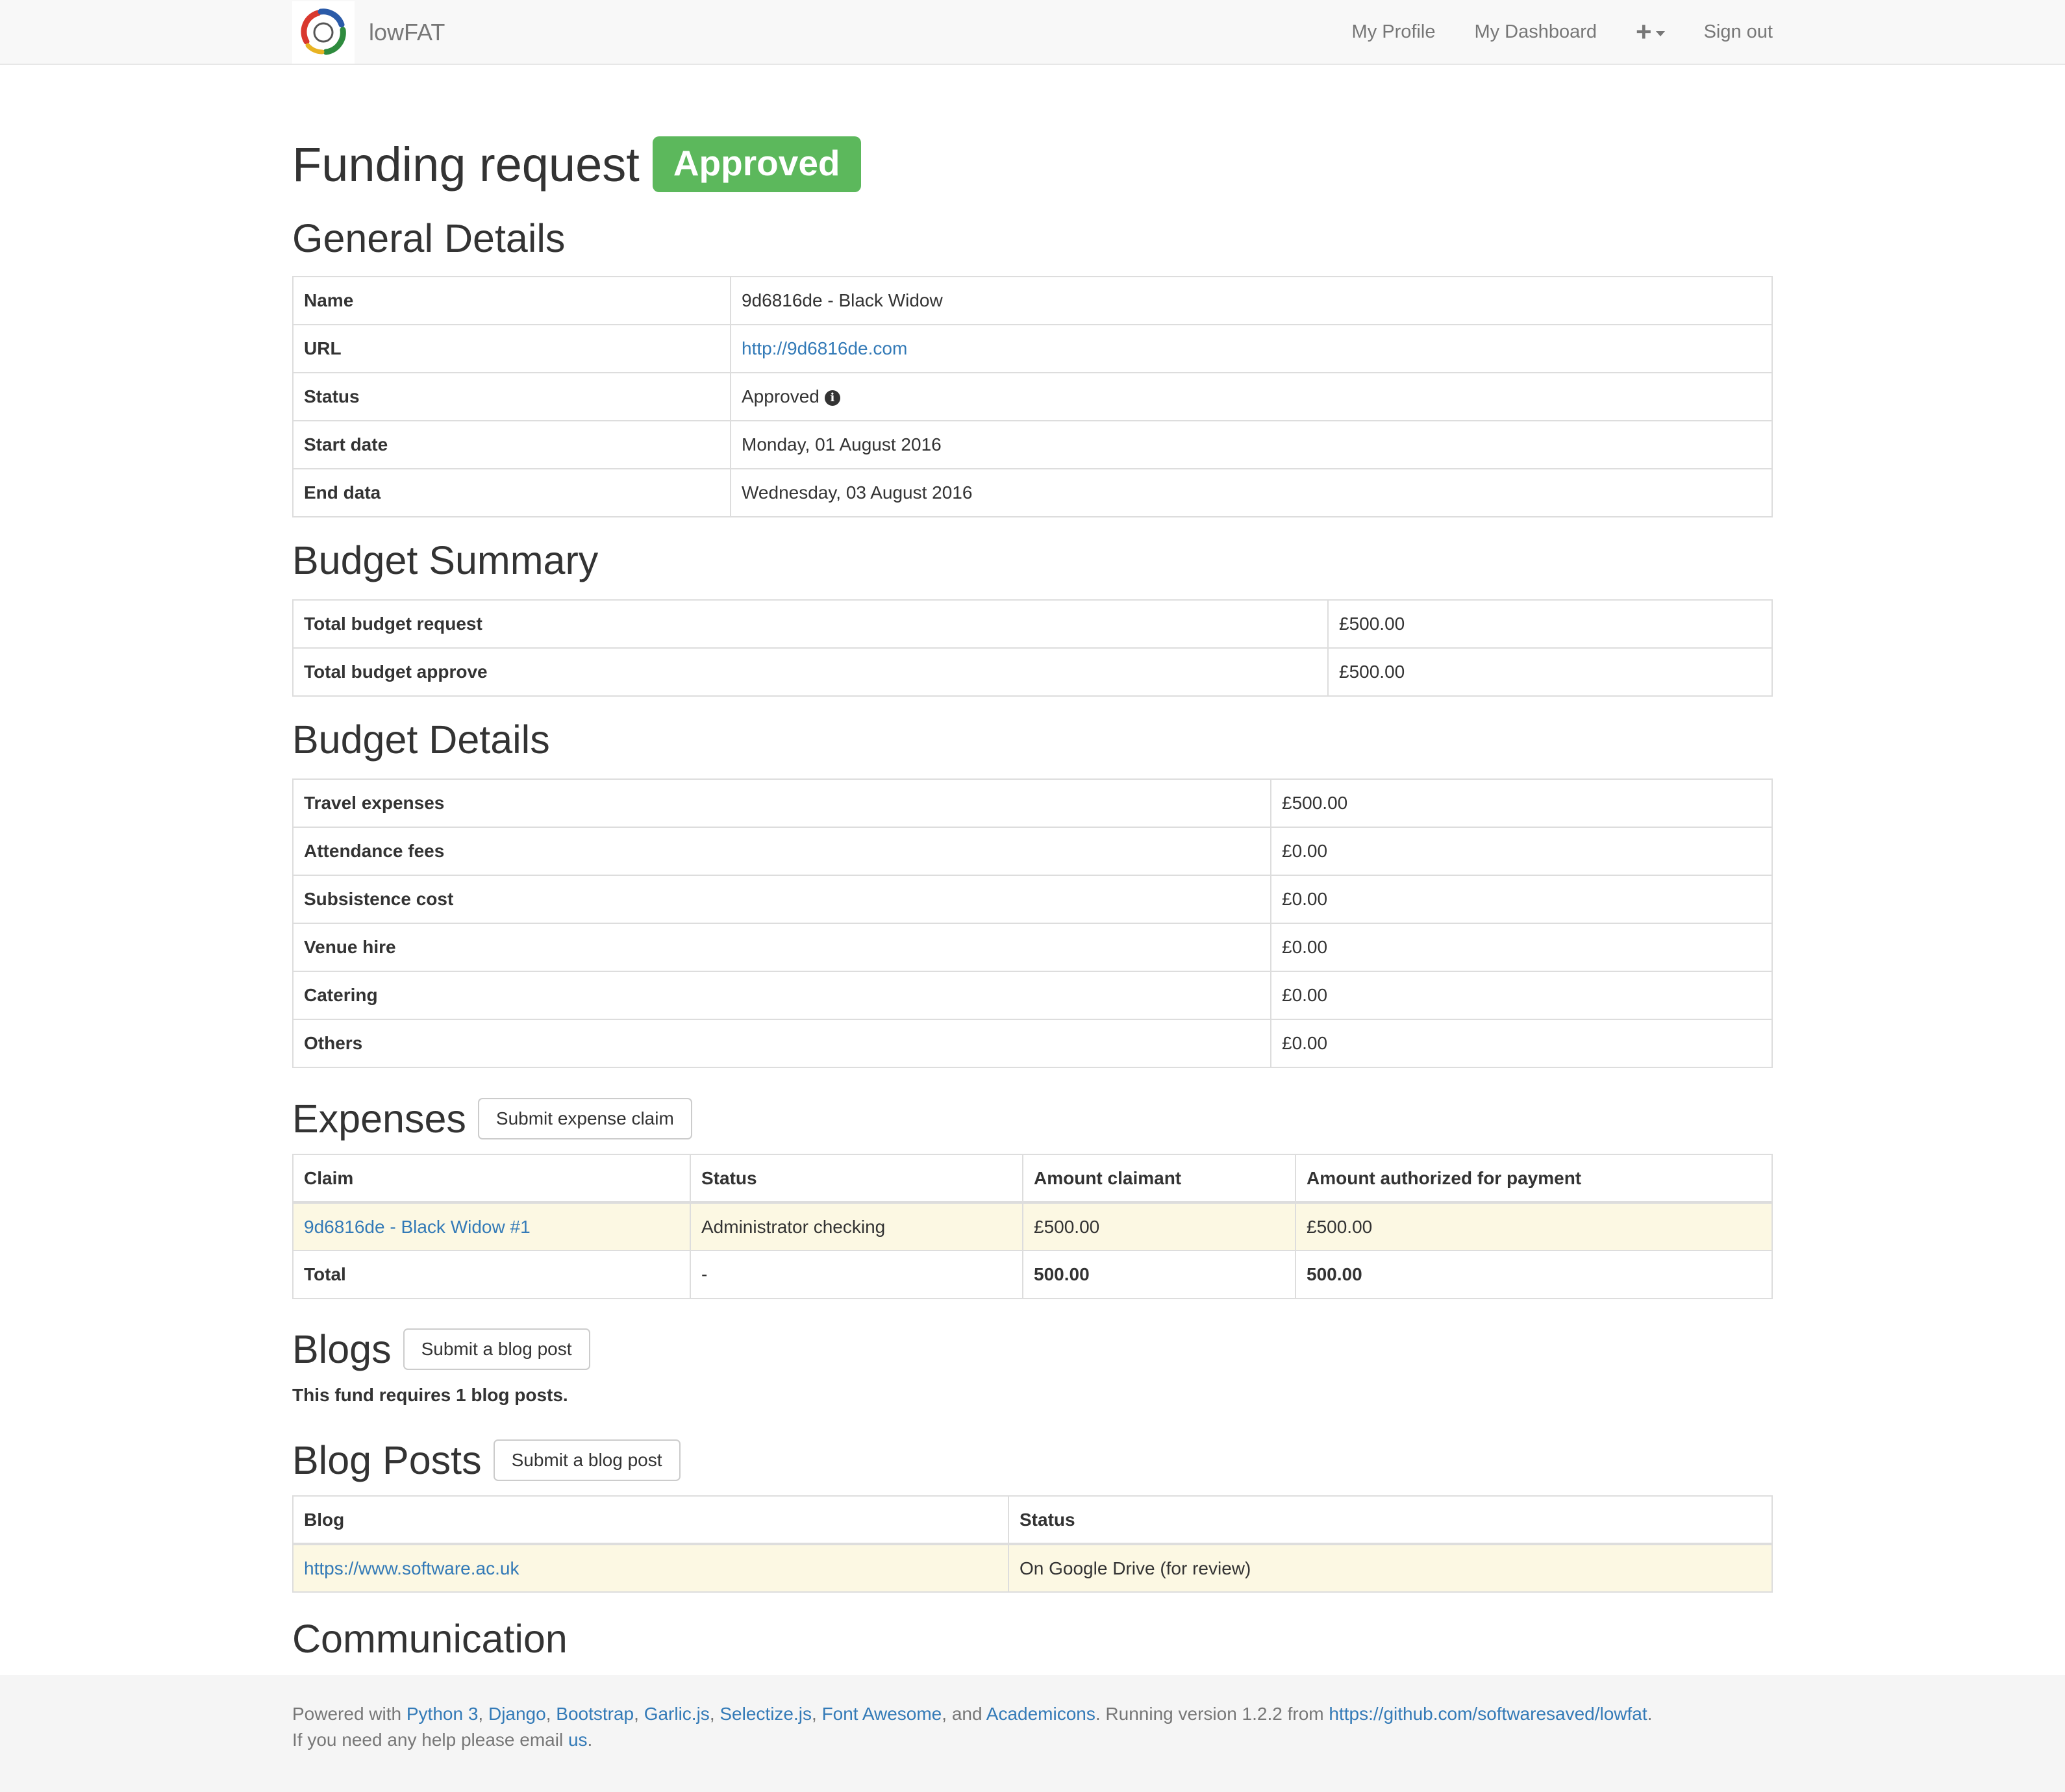  Describe the element at coordinates (430, 1639) in the screenshot. I see `communication-heading: Communication` at that location.